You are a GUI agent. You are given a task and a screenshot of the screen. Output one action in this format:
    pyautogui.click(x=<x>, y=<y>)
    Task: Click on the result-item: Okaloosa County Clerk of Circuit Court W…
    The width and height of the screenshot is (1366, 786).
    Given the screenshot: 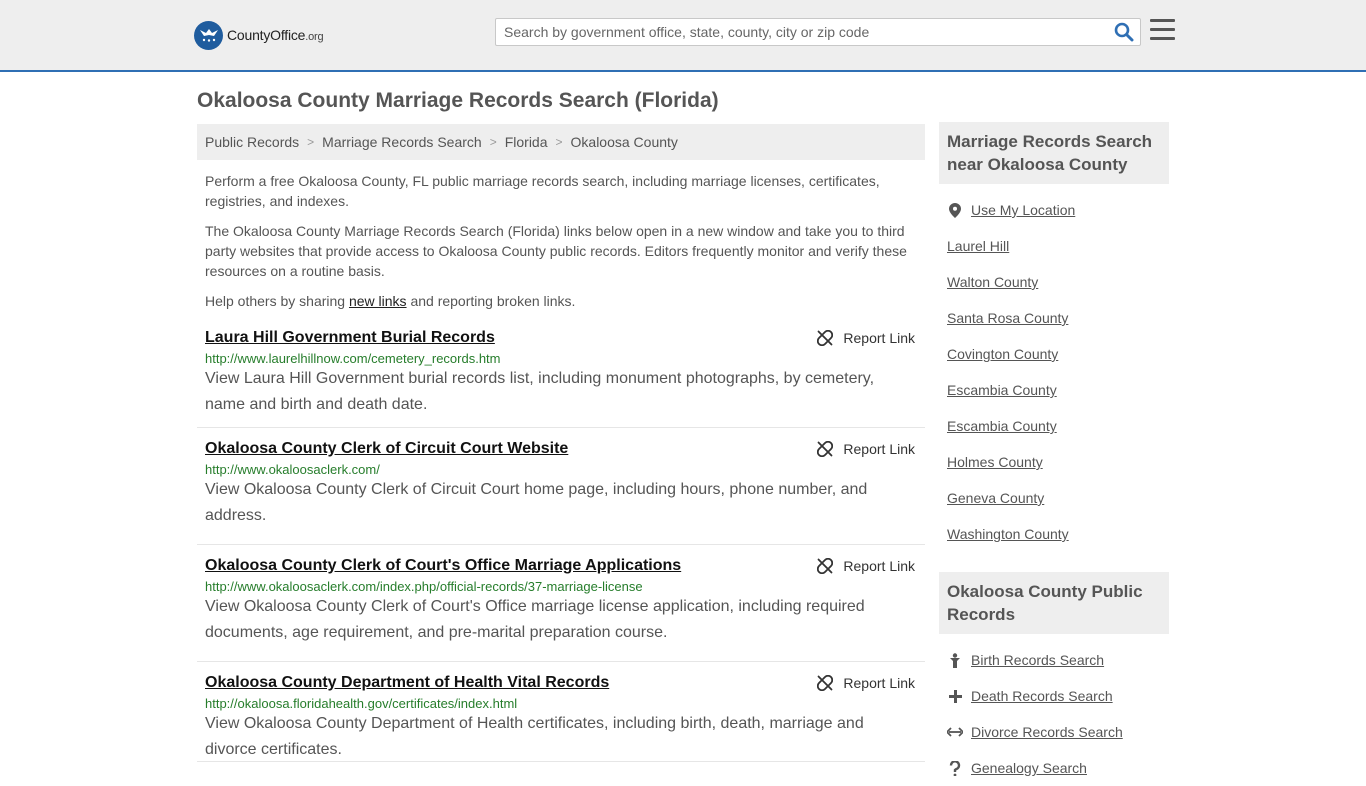 What is the action you would take?
    pyautogui.click(x=561, y=486)
    